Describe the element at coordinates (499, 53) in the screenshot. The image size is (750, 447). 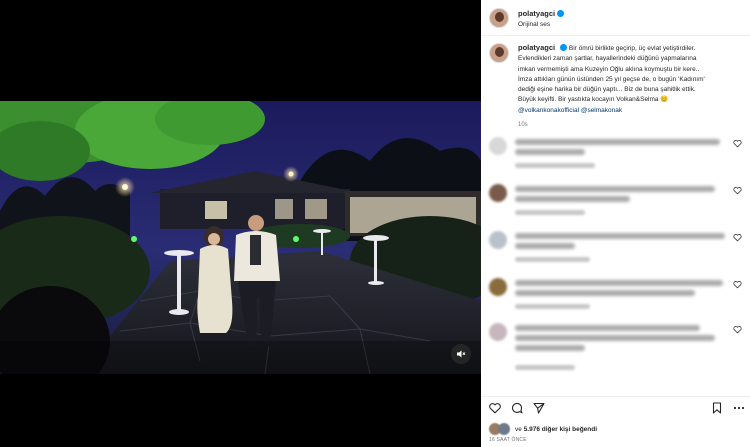
I see `caption-author-avatar` at that location.